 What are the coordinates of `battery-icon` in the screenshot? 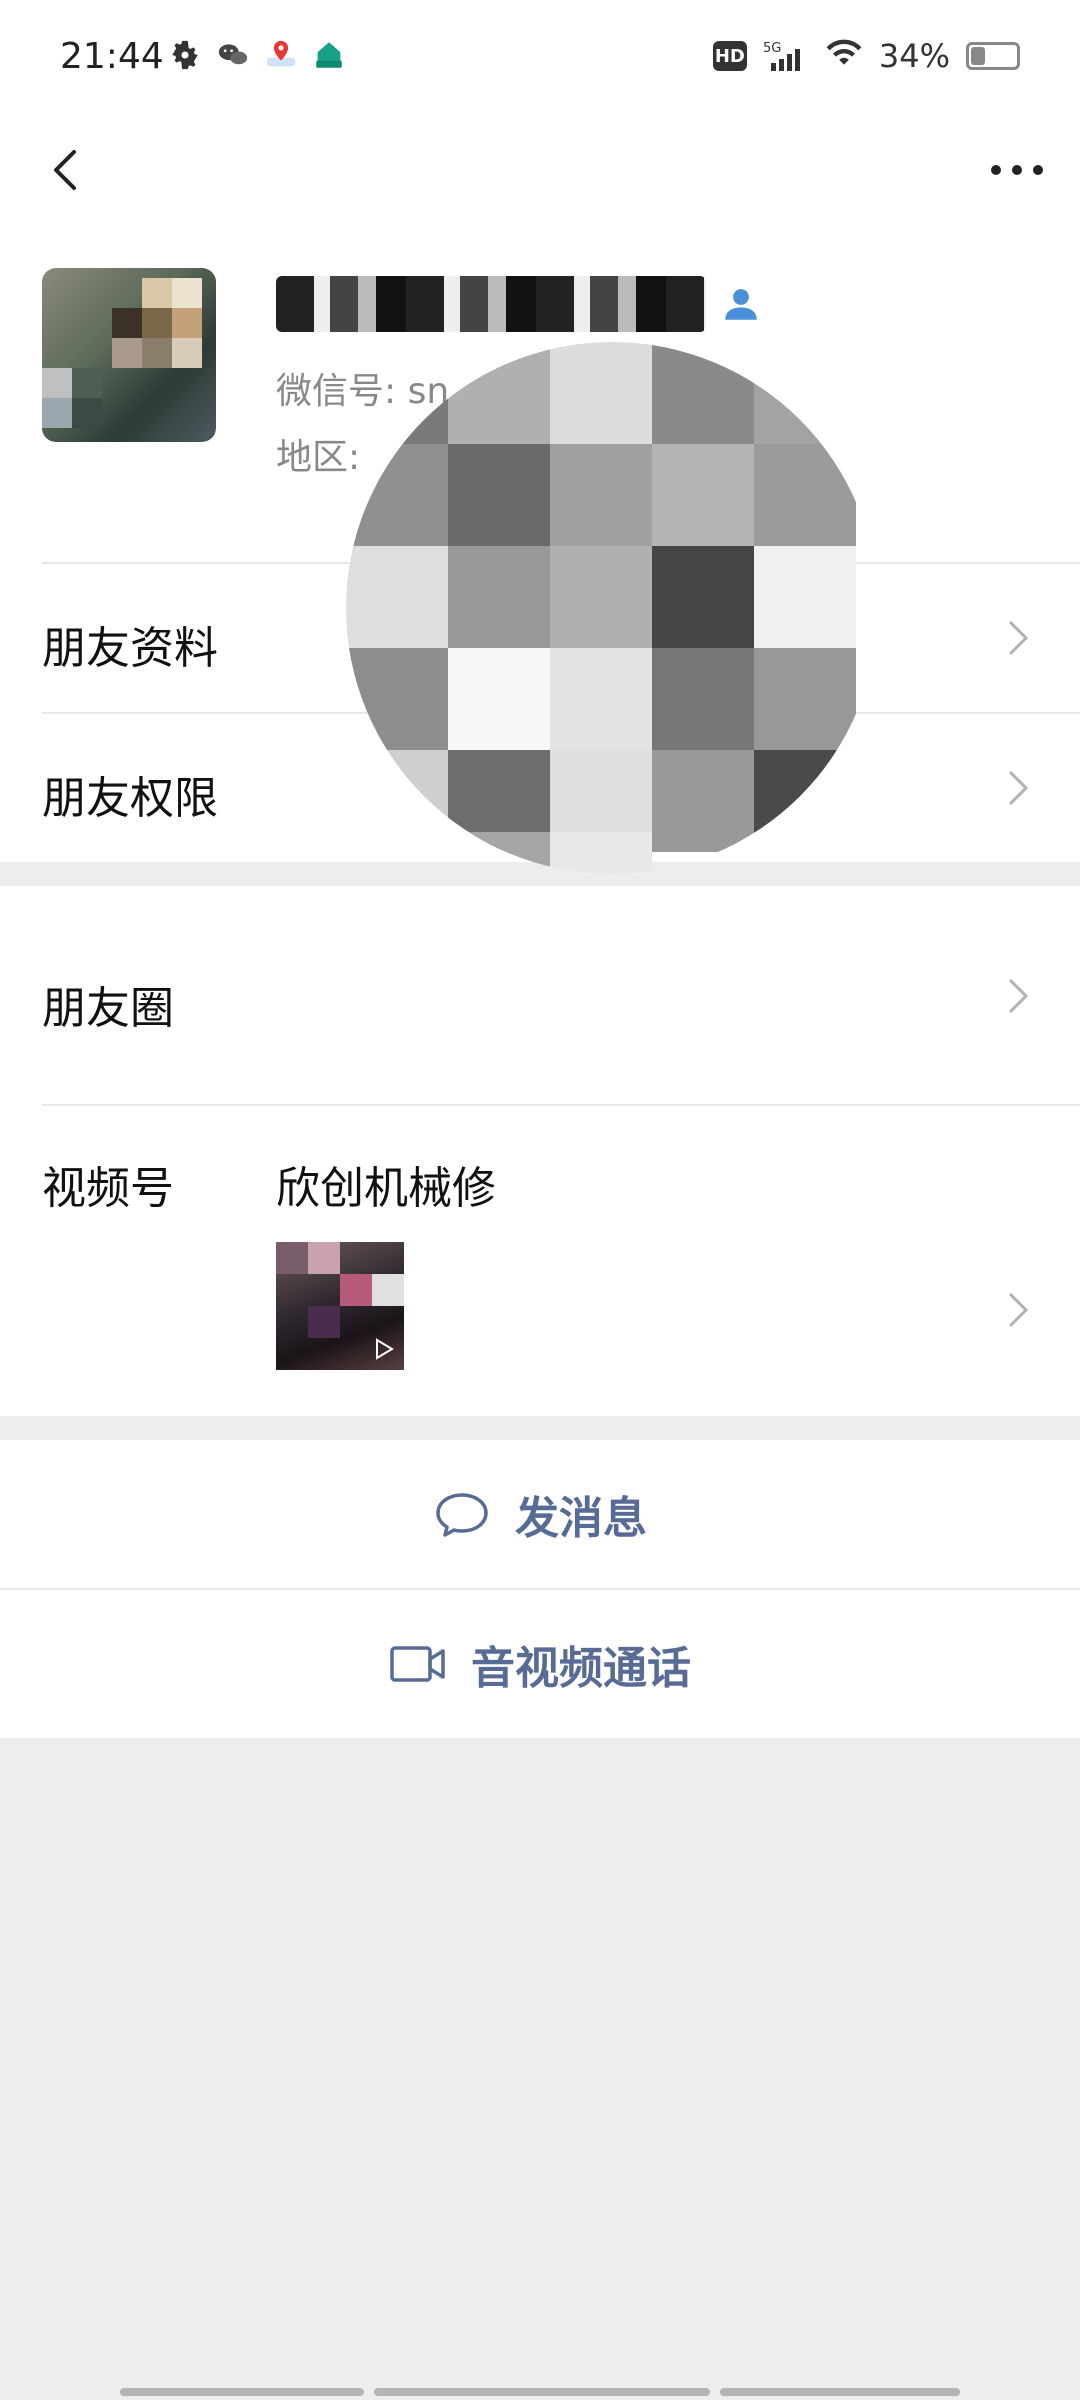 It's located at (993, 56).